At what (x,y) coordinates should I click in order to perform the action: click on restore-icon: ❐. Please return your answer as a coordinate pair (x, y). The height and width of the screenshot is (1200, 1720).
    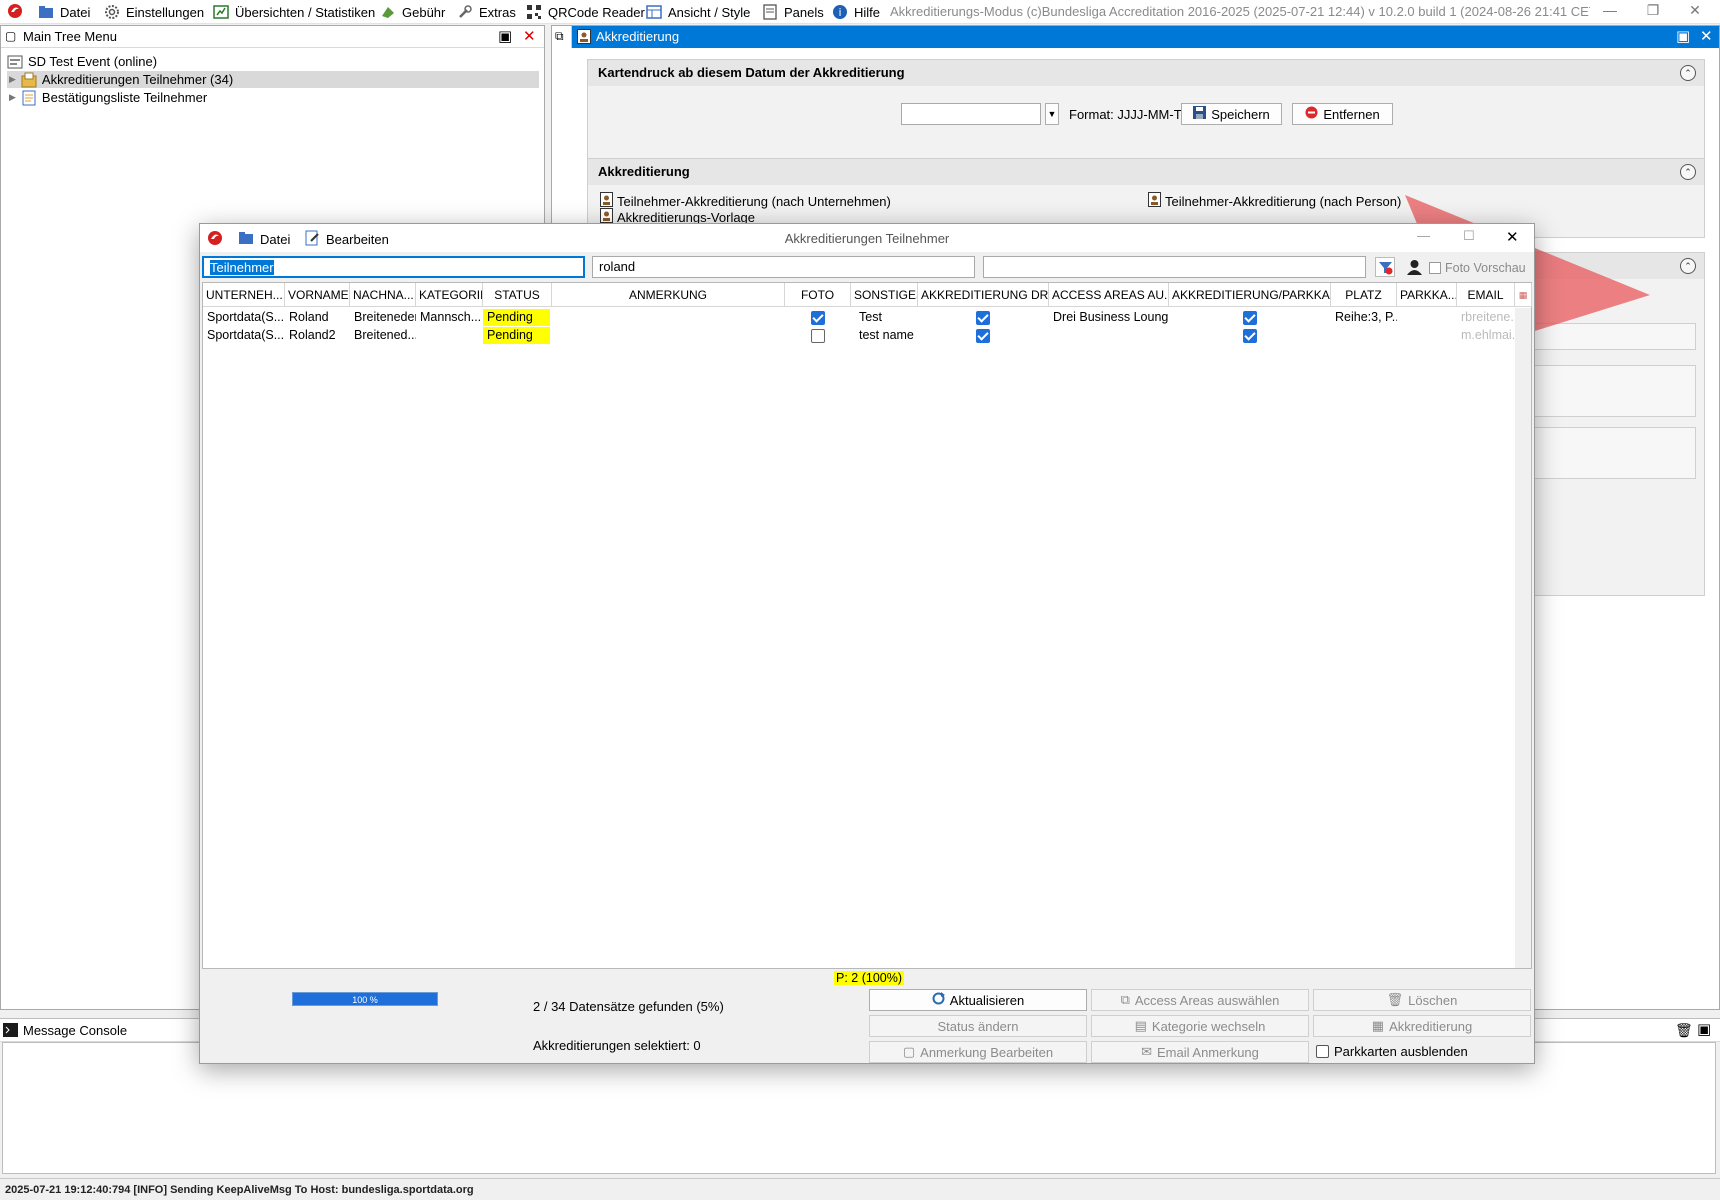
    Looking at the image, I should click on (1653, 10).